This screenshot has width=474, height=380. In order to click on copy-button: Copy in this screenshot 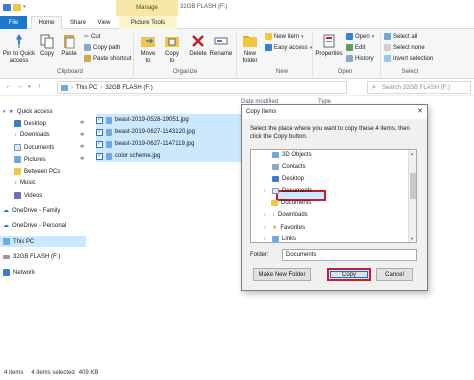, I will do `click(47, 45)`.